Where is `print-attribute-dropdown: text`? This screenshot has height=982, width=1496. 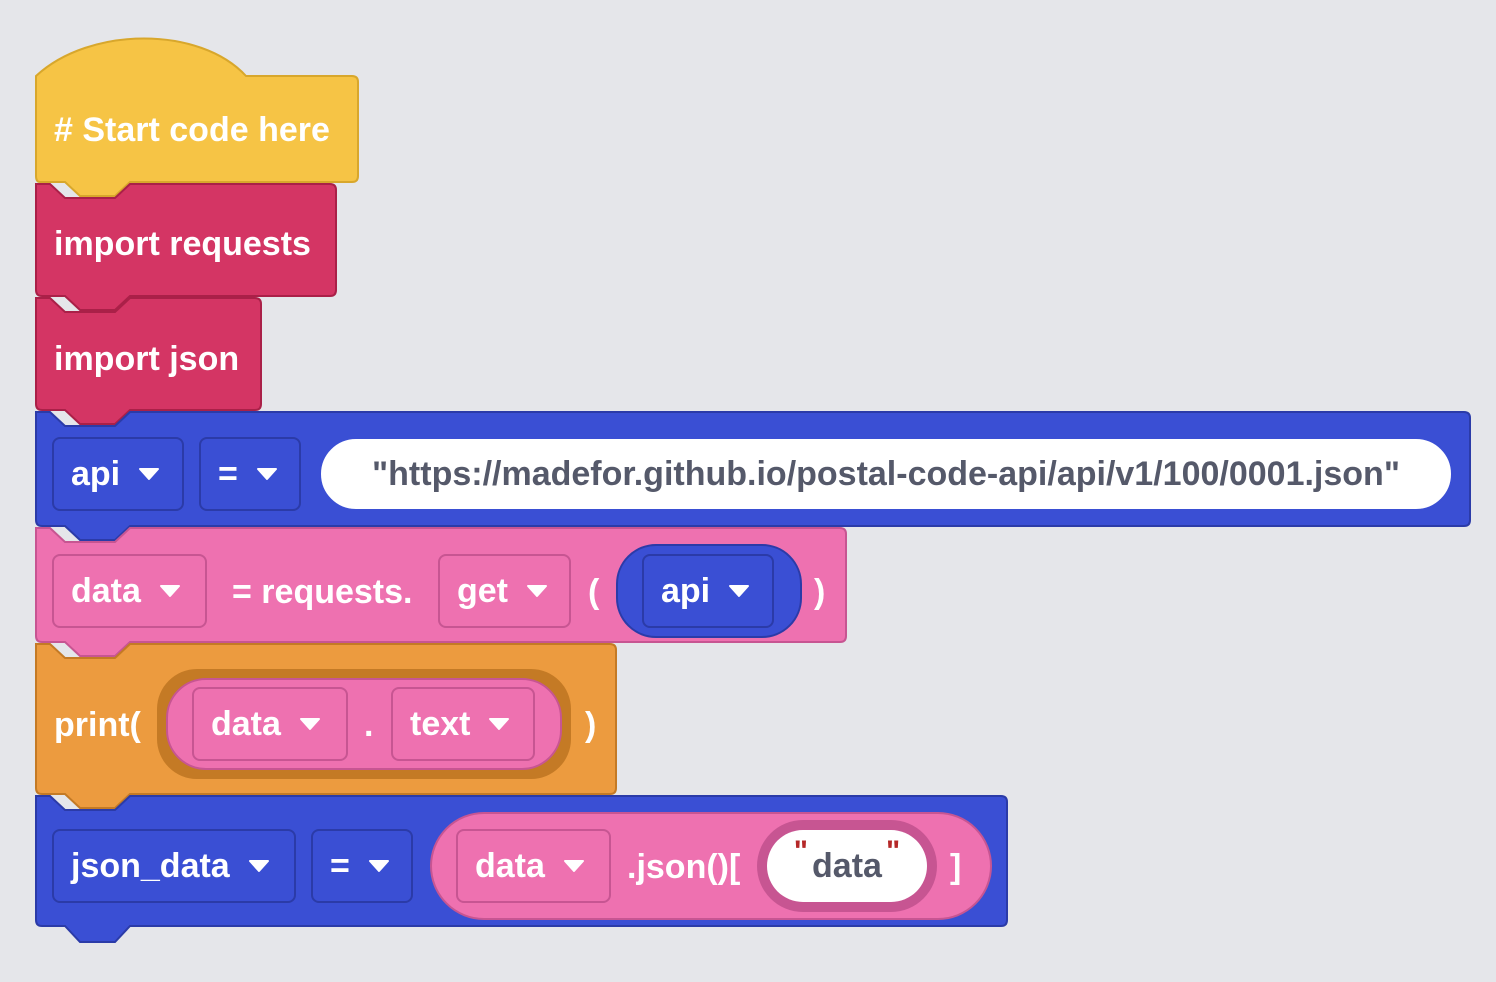 print-attribute-dropdown: text is located at coordinates (463, 724).